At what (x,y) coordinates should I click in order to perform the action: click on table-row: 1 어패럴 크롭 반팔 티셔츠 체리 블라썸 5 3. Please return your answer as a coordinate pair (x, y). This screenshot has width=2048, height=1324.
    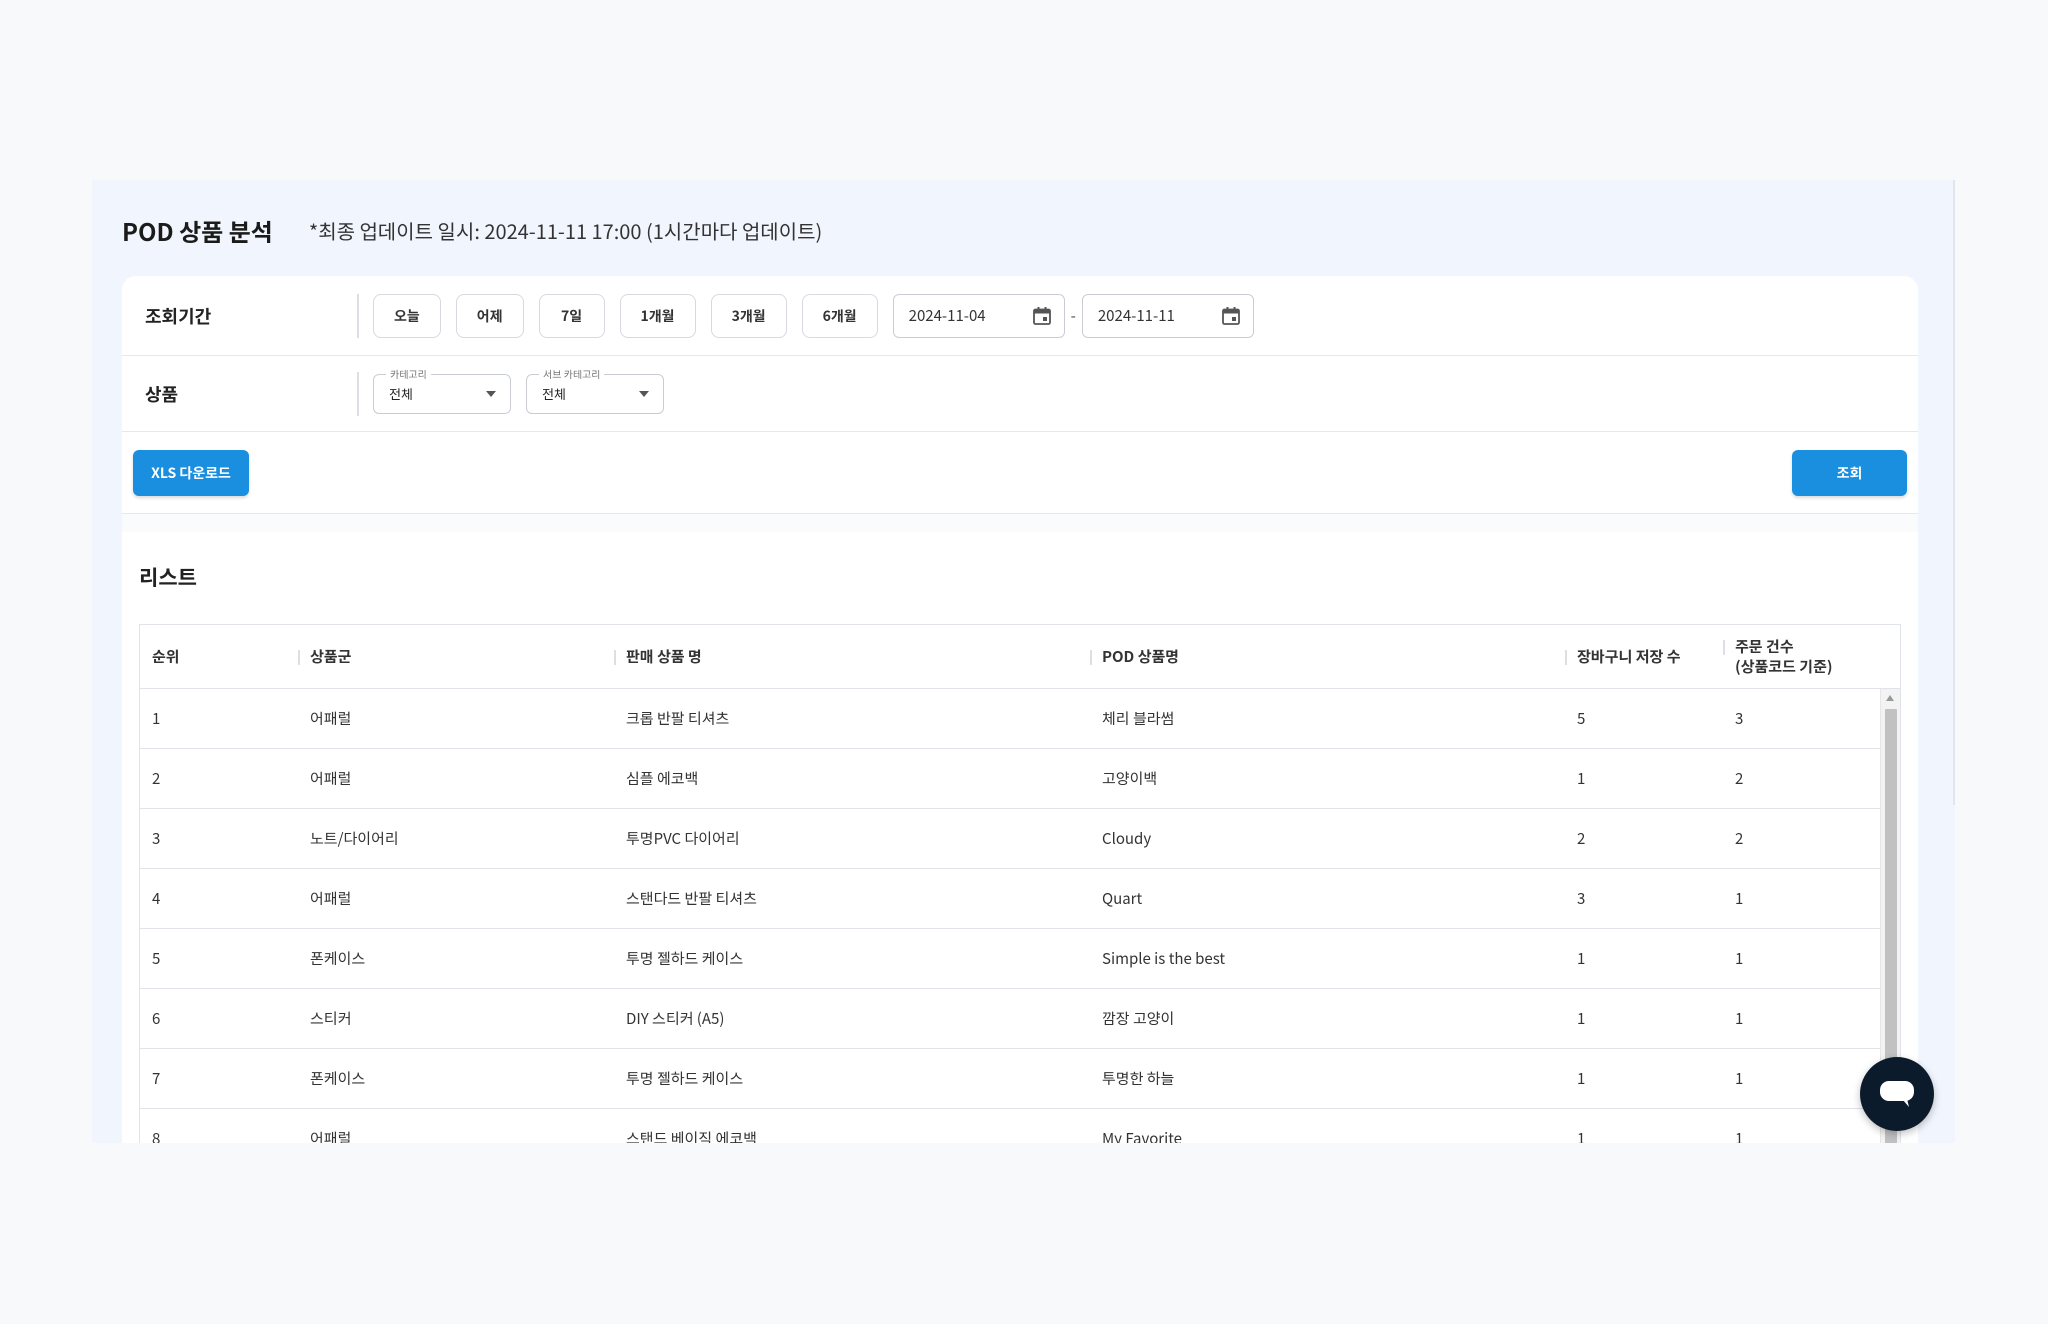
    Looking at the image, I should click on (1011, 719).